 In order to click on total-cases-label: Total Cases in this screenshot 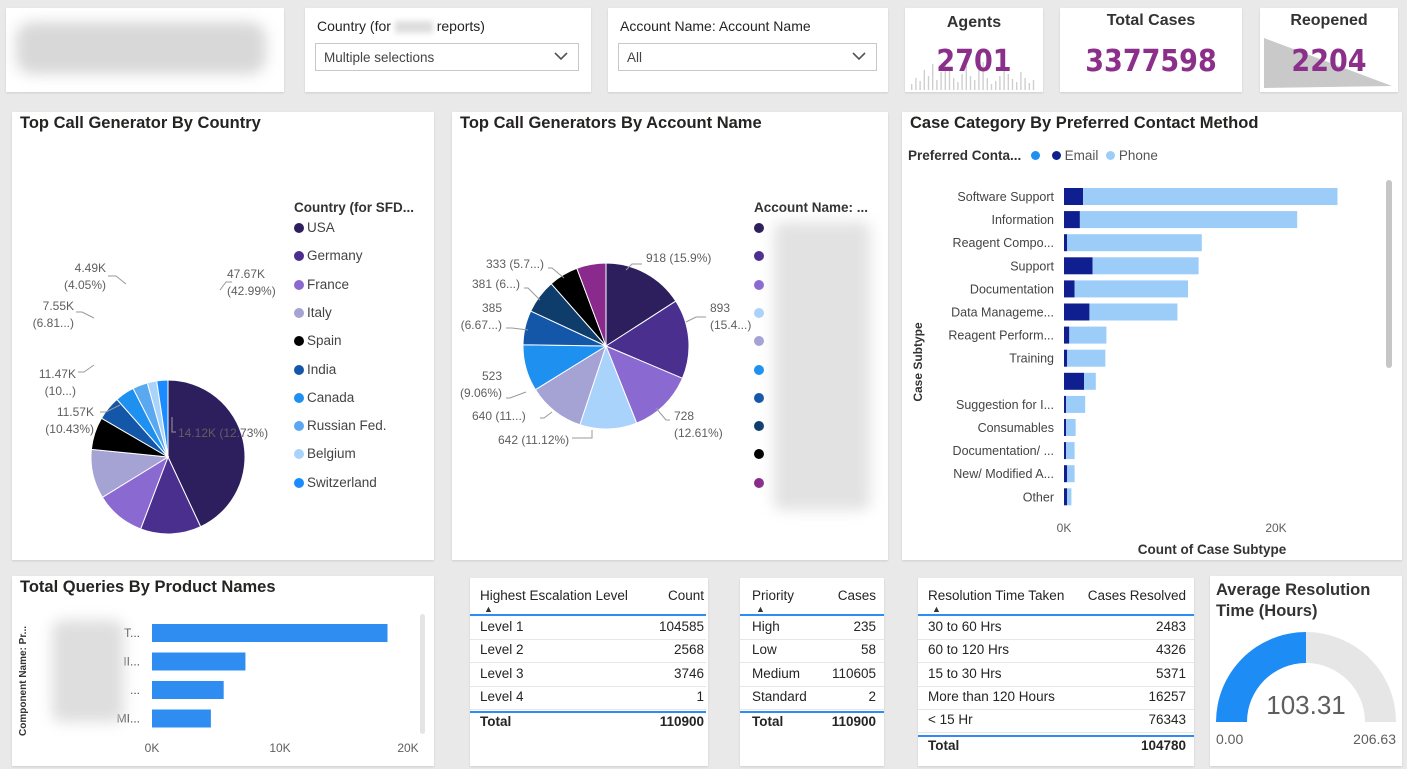, I will do `click(1151, 20)`.